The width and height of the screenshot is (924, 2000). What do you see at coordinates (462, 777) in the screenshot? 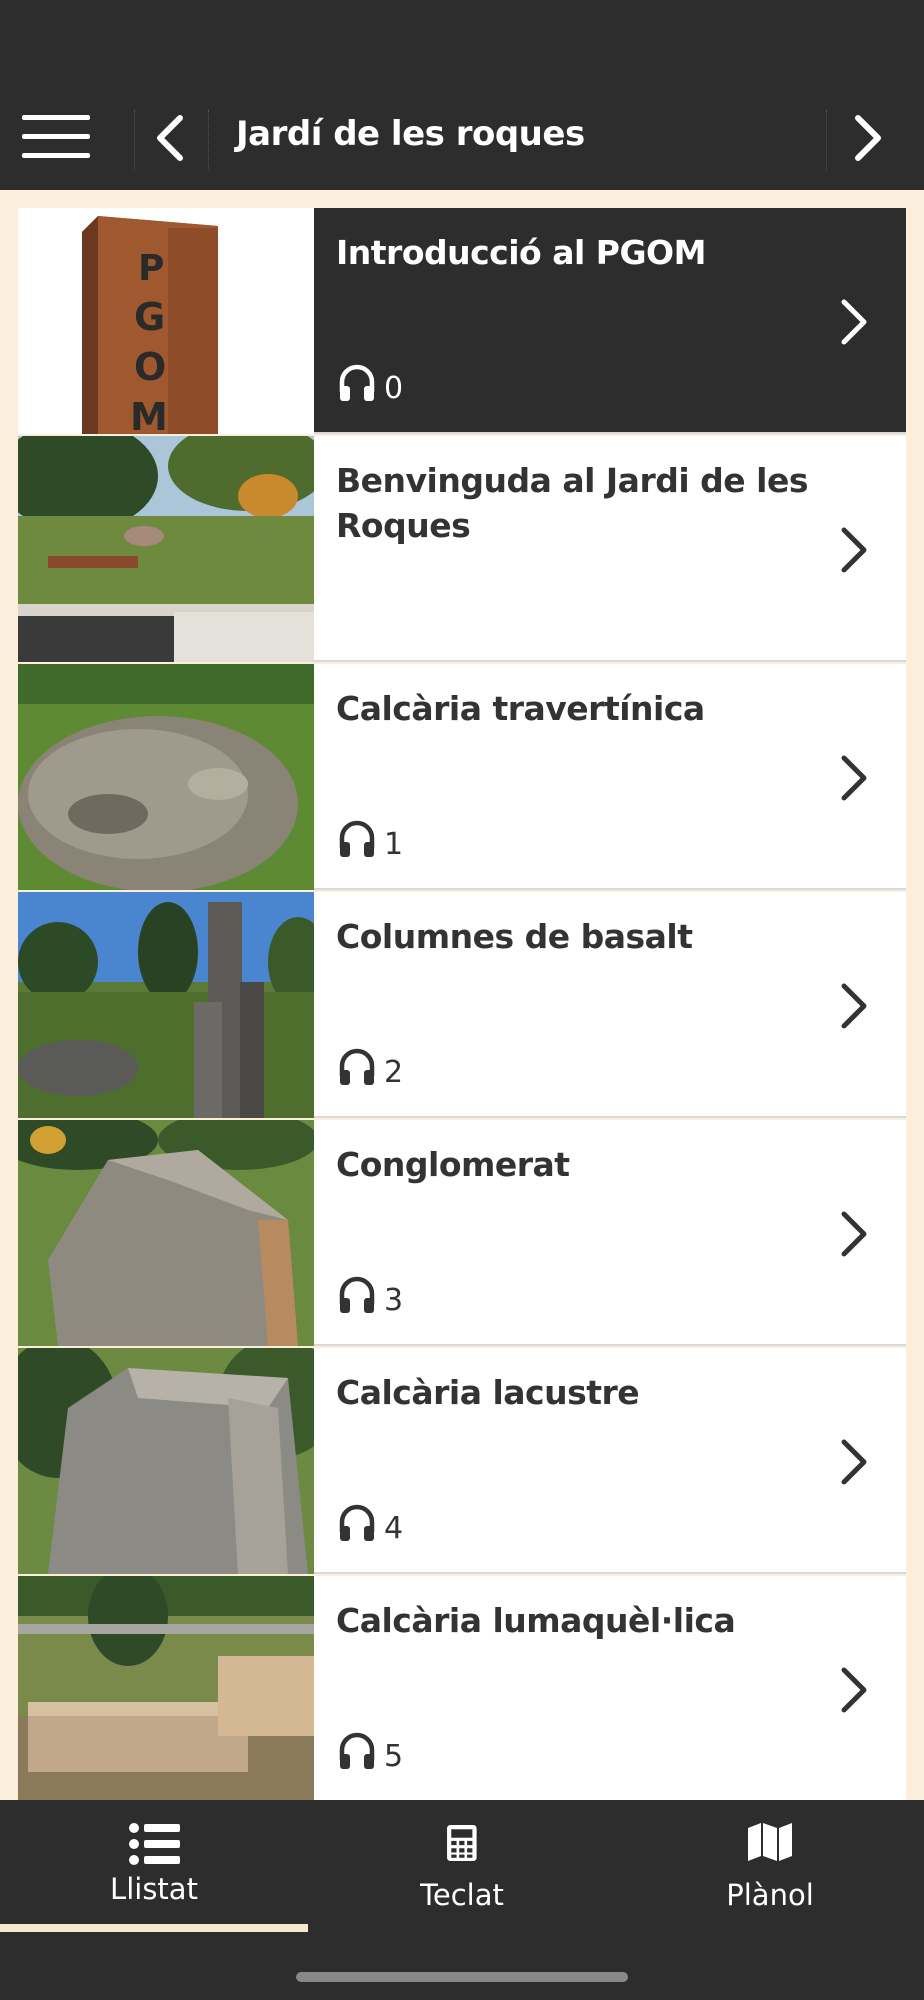
I see `list-item-calcaria-travertinica: Calcària travertínica 1` at bounding box center [462, 777].